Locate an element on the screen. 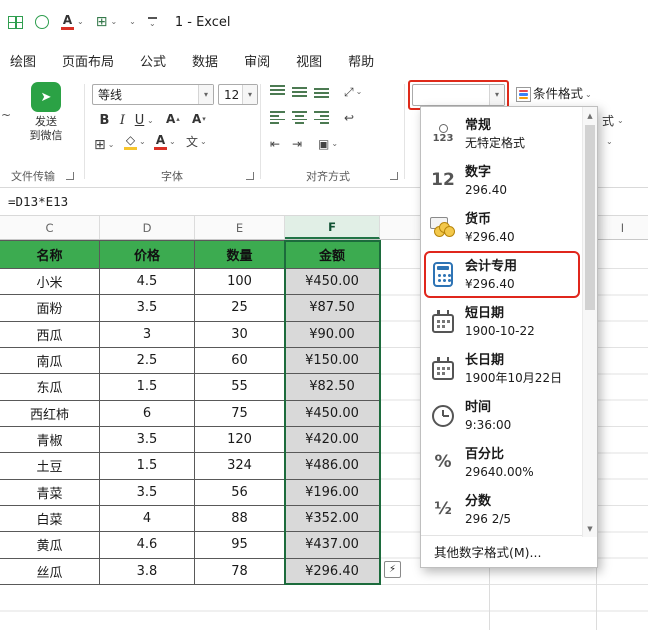  quick-analysis-button: ⚡ is located at coordinates (392, 569).